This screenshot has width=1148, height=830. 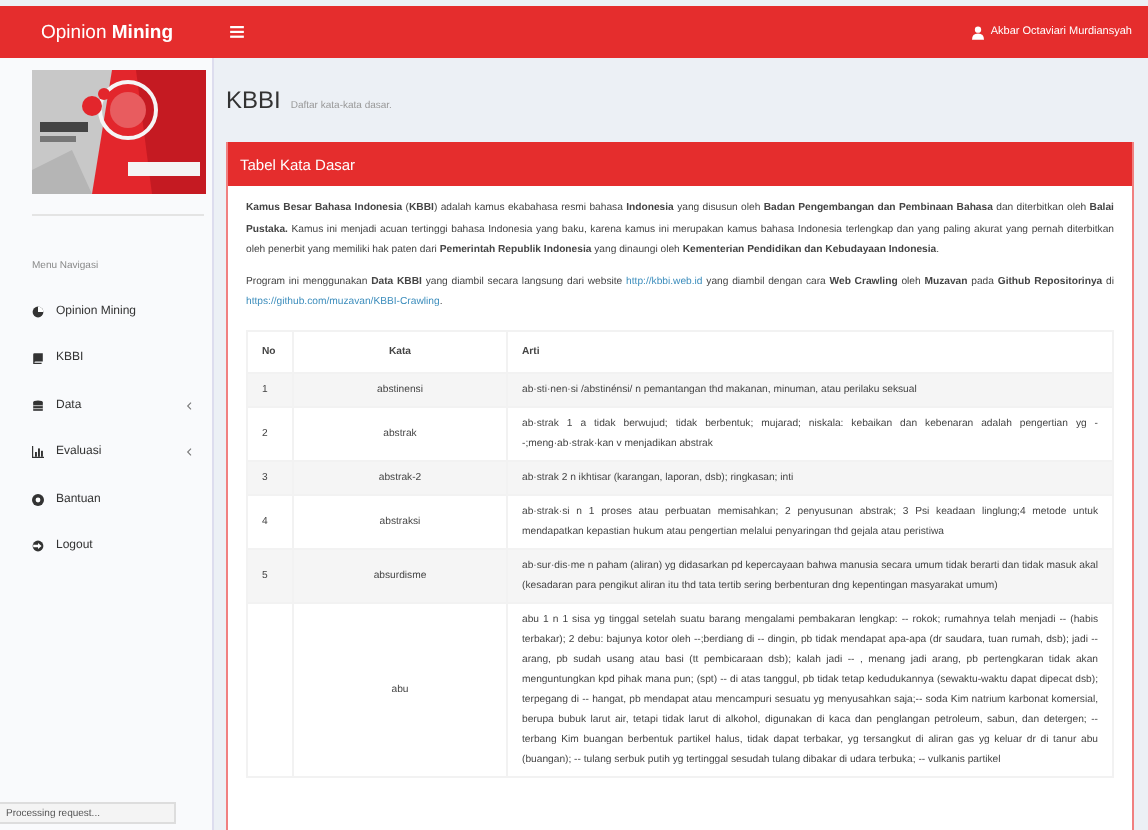 What do you see at coordinates (38, 499) in the screenshot?
I see `help-icon` at bounding box center [38, 499].